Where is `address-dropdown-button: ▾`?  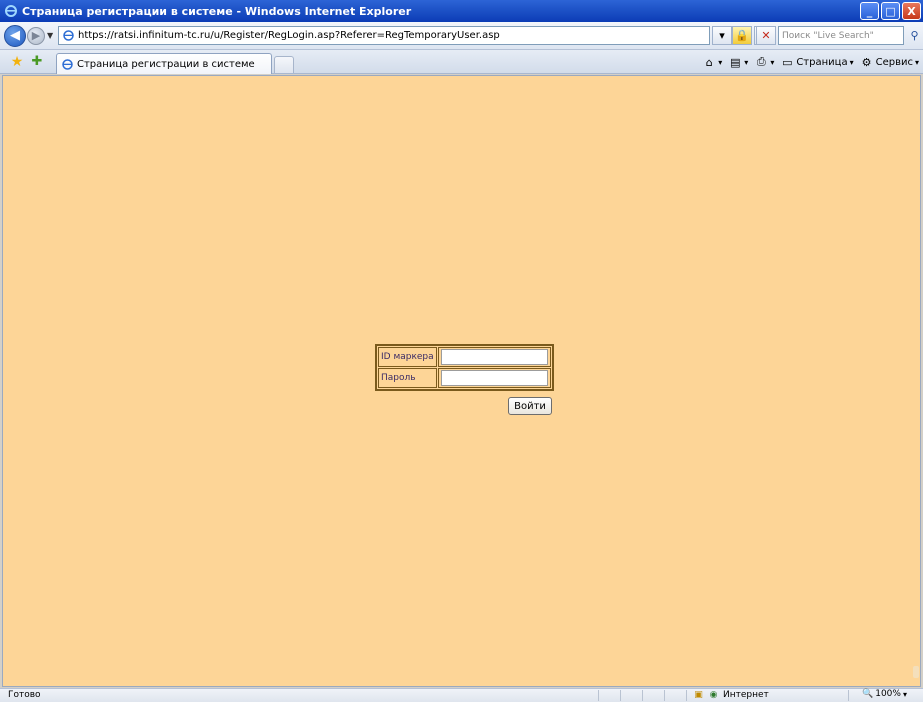
address-dropdown-button: ▾ is located at coordinates (722, 35).